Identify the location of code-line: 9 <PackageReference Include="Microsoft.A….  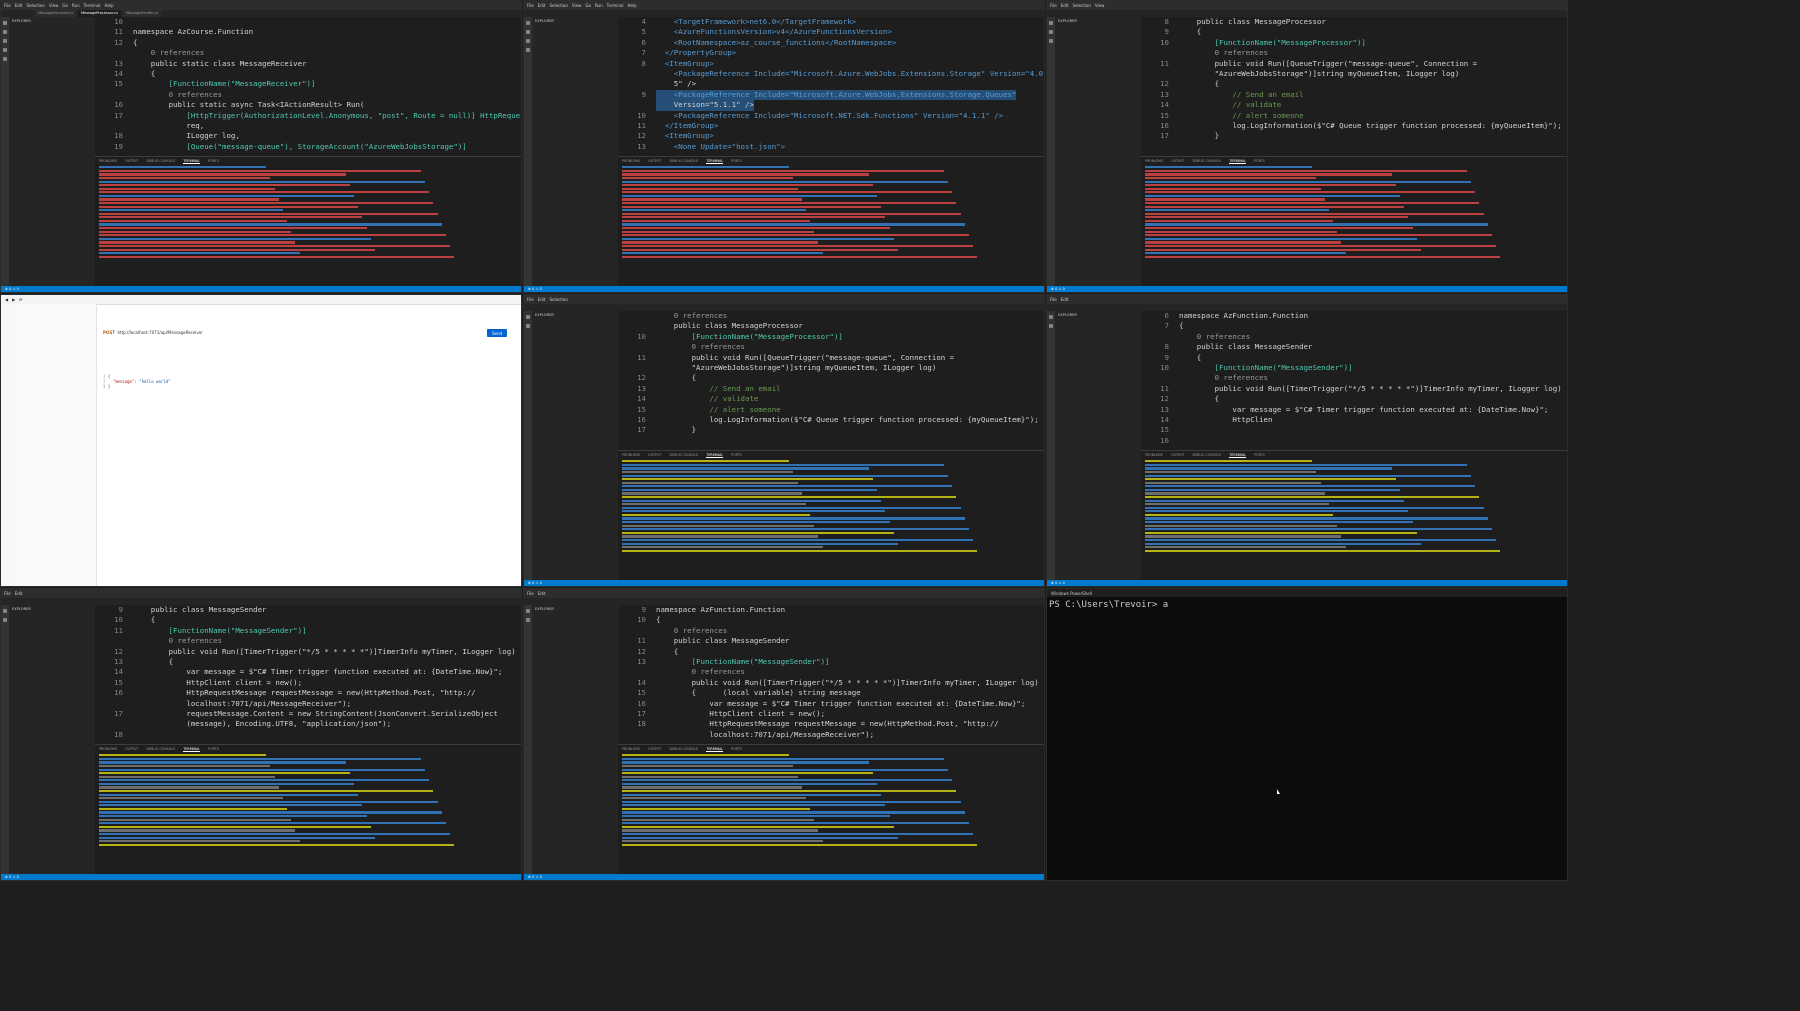
(831, 95).